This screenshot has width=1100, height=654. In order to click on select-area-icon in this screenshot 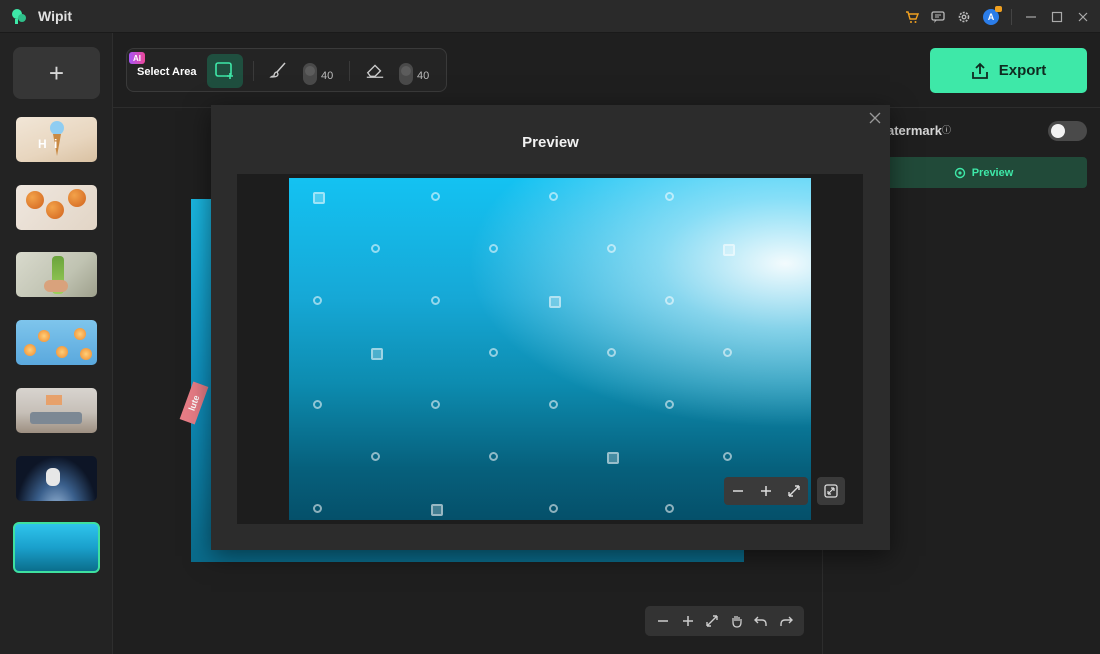, I will do `click(224, 70)`.